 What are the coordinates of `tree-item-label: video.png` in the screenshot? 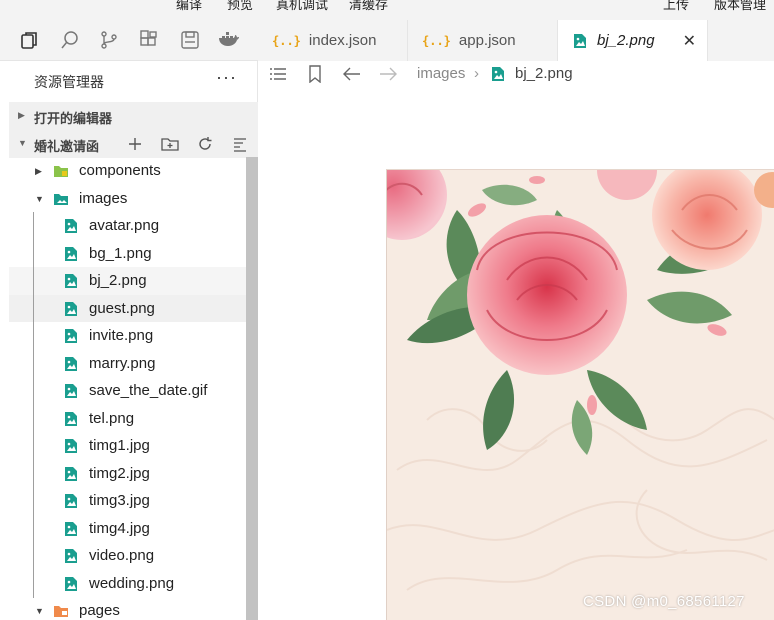 It's located at (122, 555).